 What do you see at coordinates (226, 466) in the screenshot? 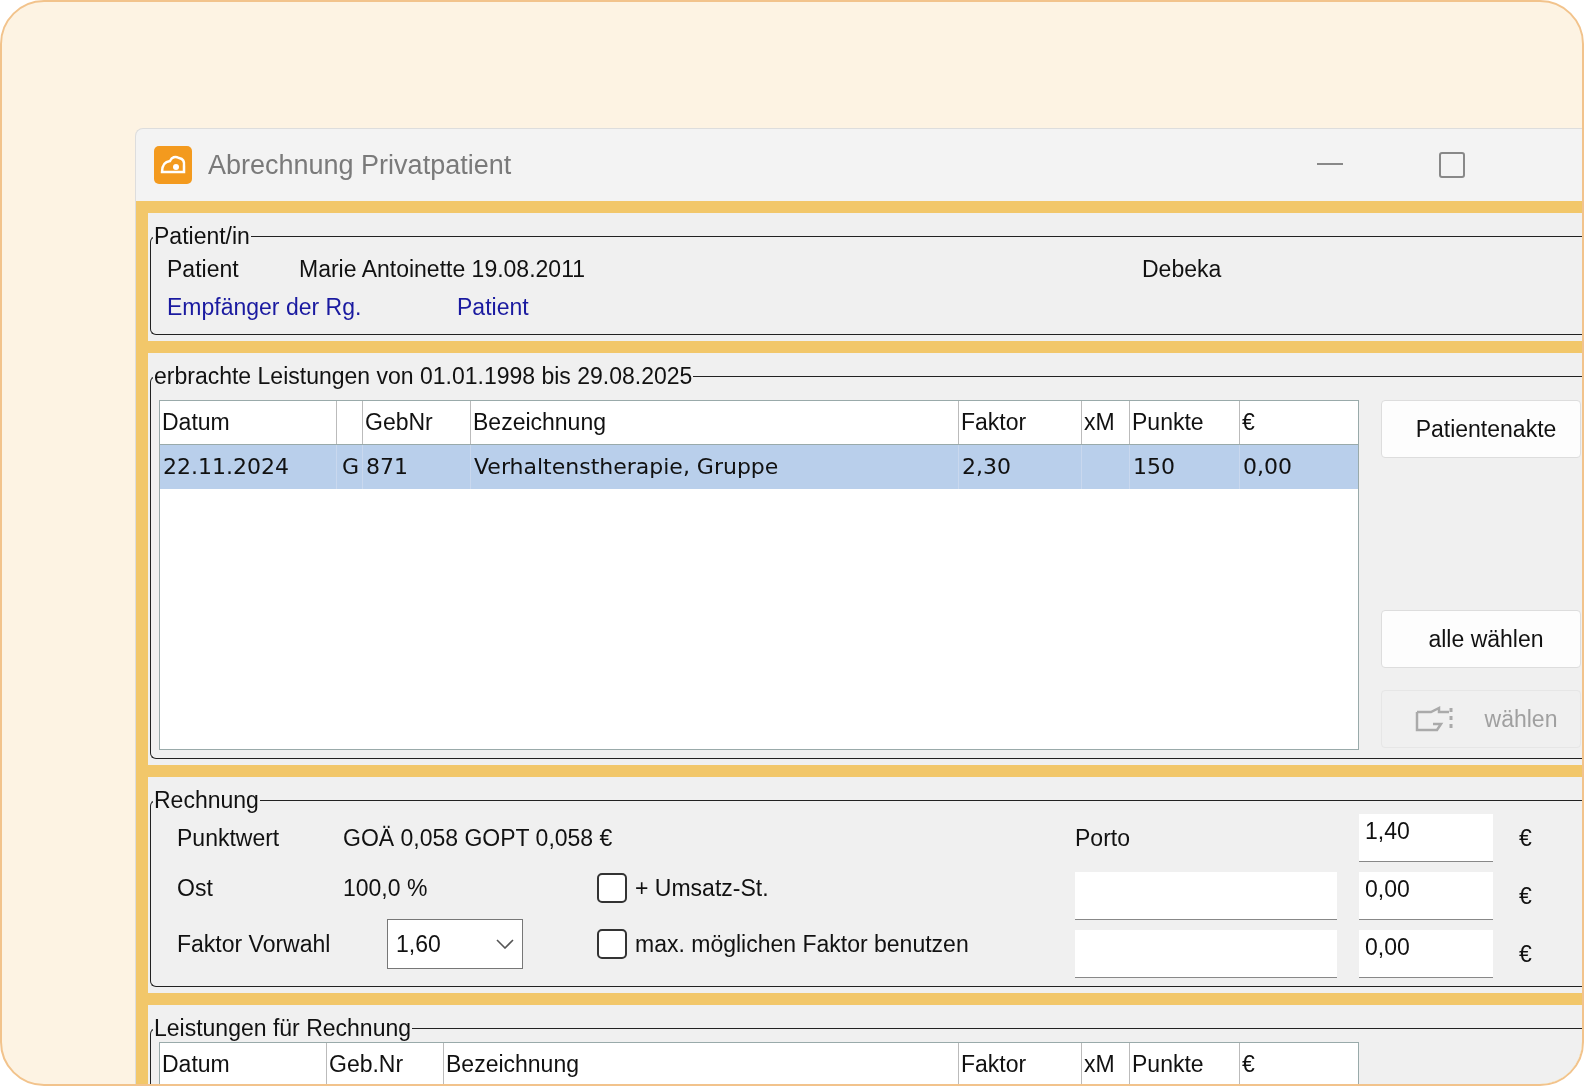
I see `table-cell: 22.11.2024` at bounding box center [226, 466].